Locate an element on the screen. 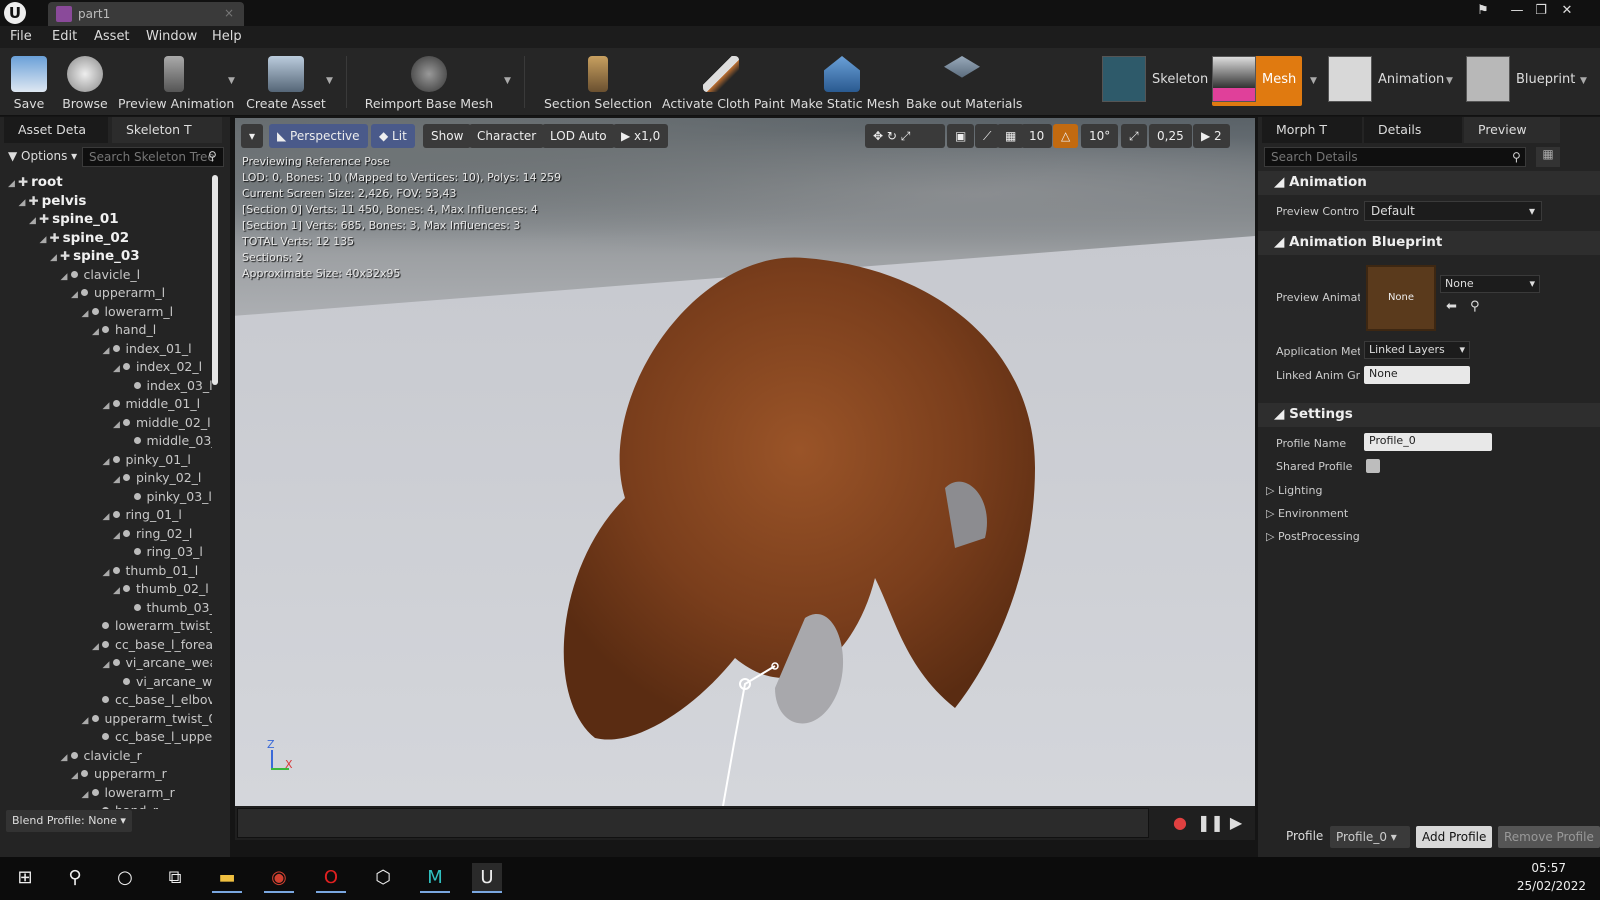  bone-tree-item: ◢ lowerarm_l is located at coordinates (106, 312).